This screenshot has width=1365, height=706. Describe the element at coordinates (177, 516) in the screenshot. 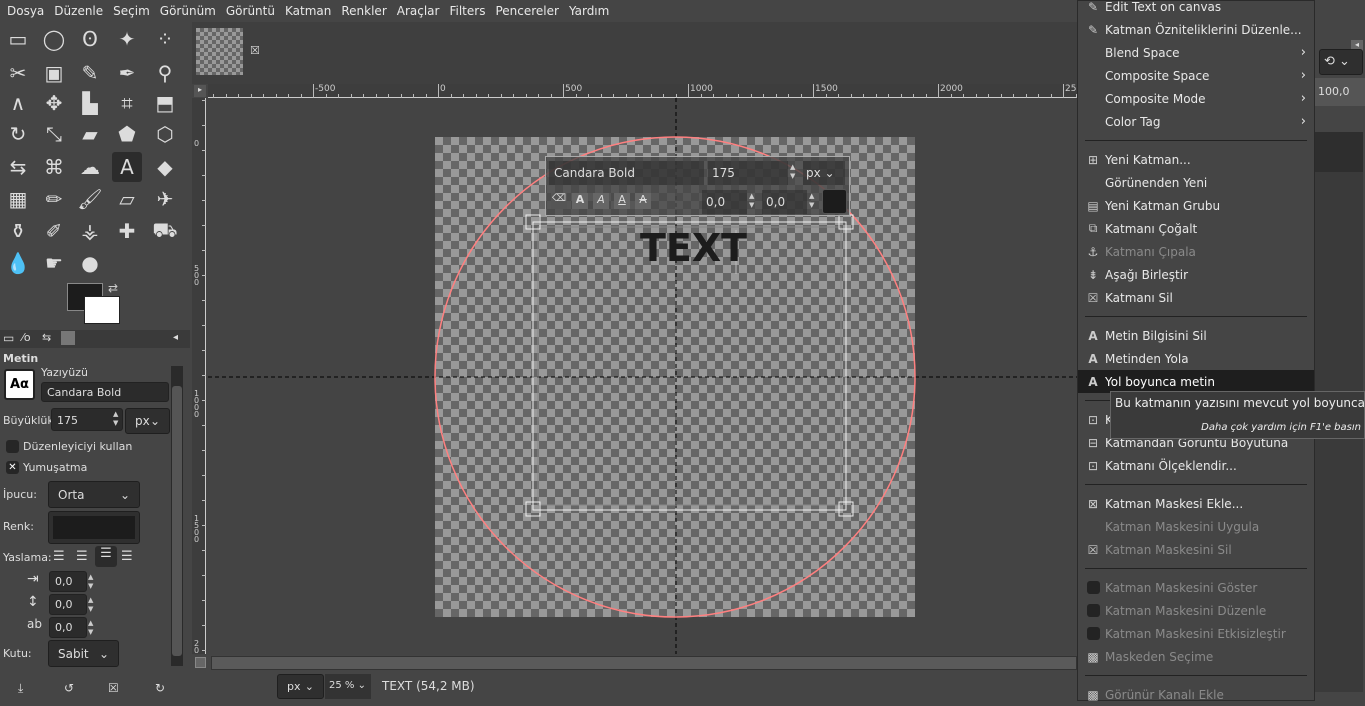

I see `tool-options-scrollbar` at that location.